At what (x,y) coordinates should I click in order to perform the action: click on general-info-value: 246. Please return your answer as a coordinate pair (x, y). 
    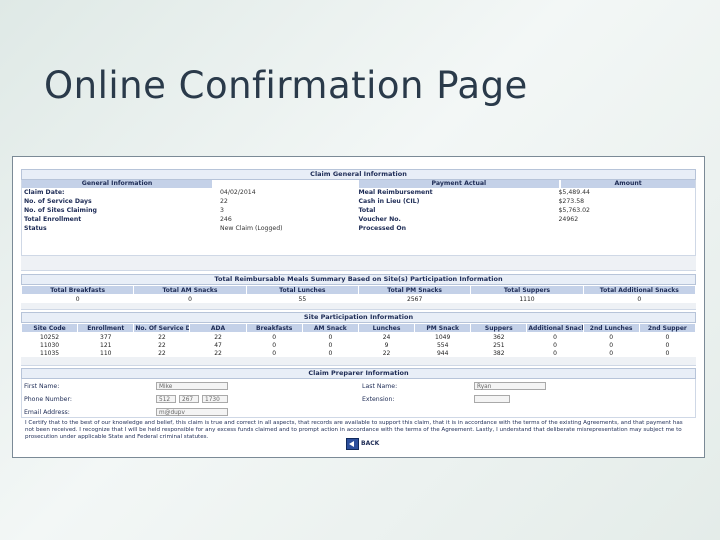
    Looking at the image, I should click on (226, 219).